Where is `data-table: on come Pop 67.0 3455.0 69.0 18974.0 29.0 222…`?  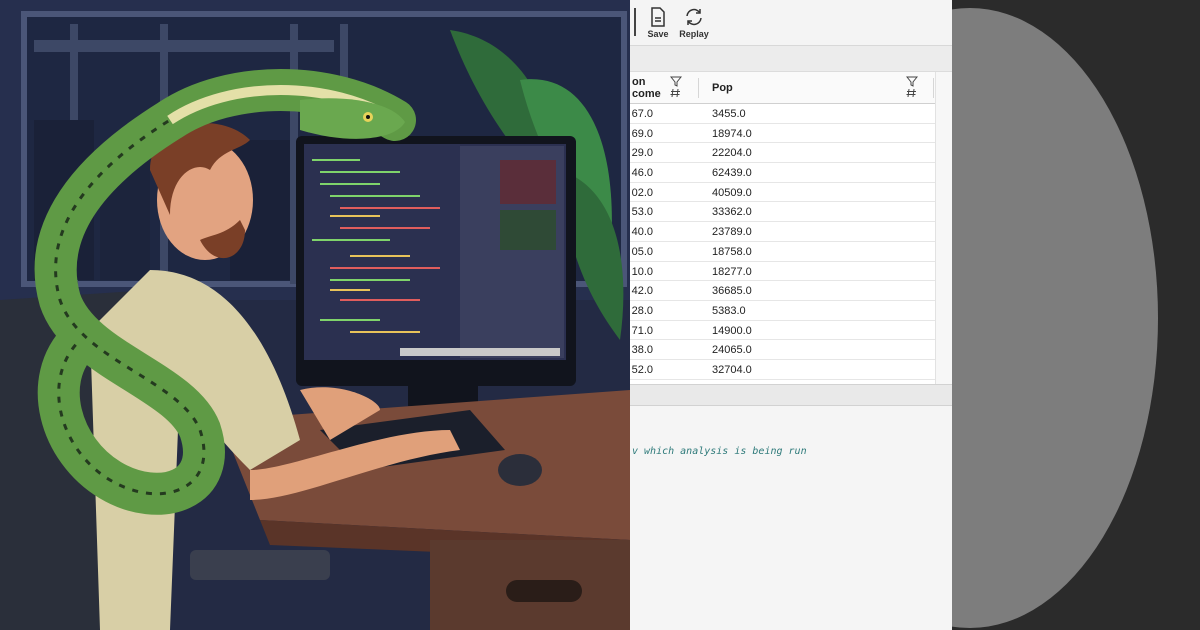 data-table: on come Pop 67.0 3455.0 69.0 18974.0 29.0 222… is located at coordinates (791, 228).